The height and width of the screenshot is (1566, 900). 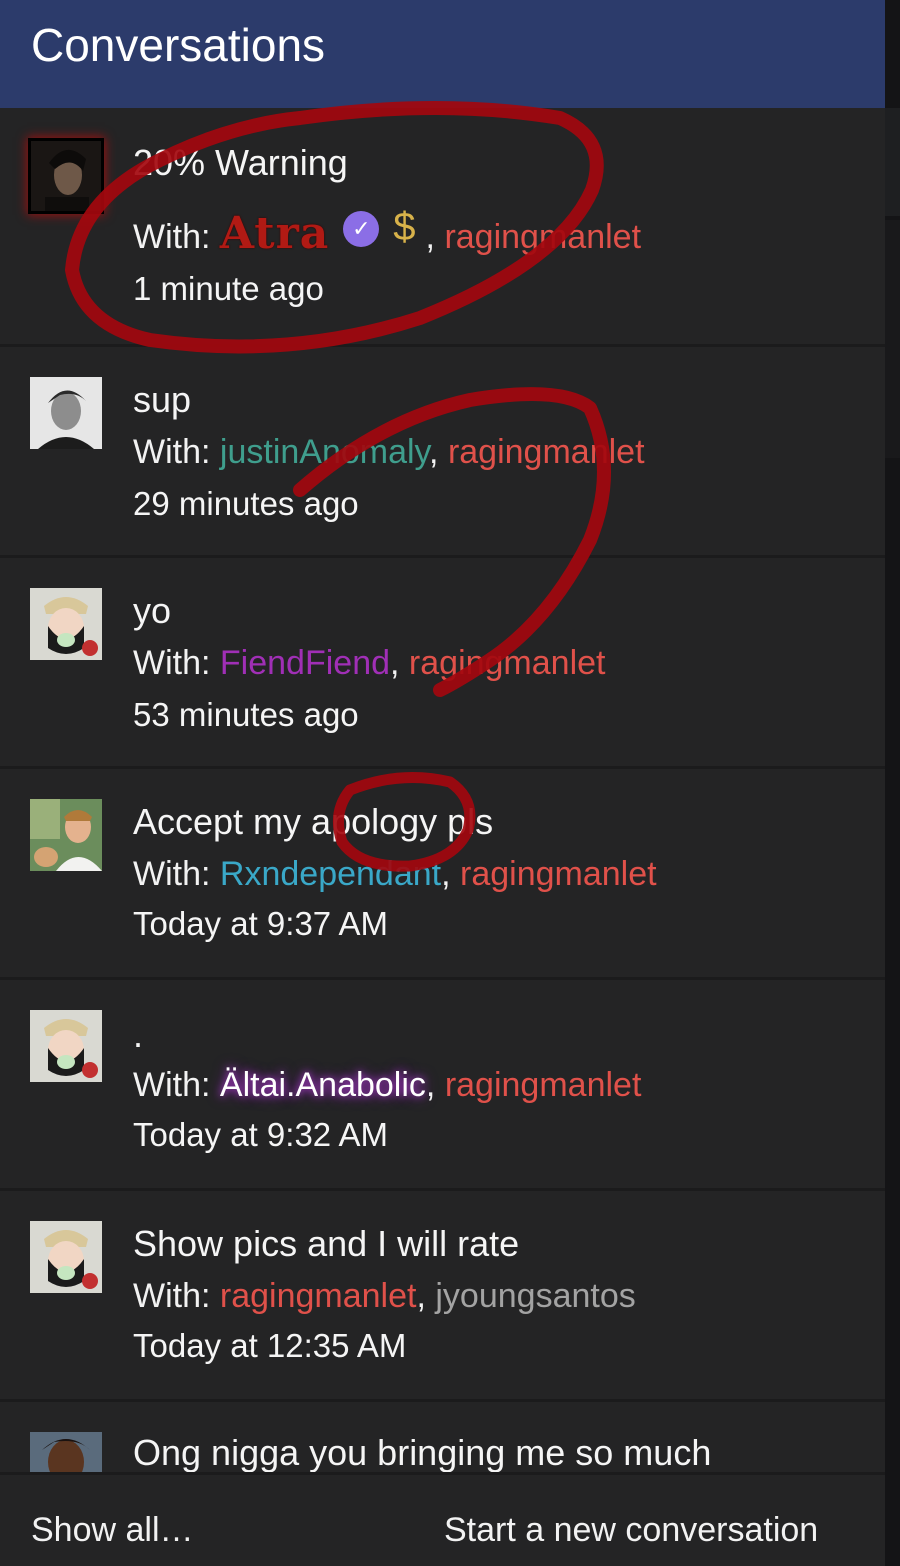 What do you see at coordinates (260, 923) in the screenshot?
I see `conversation-time: Today at 9:37 AM` at bounding box center [260, 923].